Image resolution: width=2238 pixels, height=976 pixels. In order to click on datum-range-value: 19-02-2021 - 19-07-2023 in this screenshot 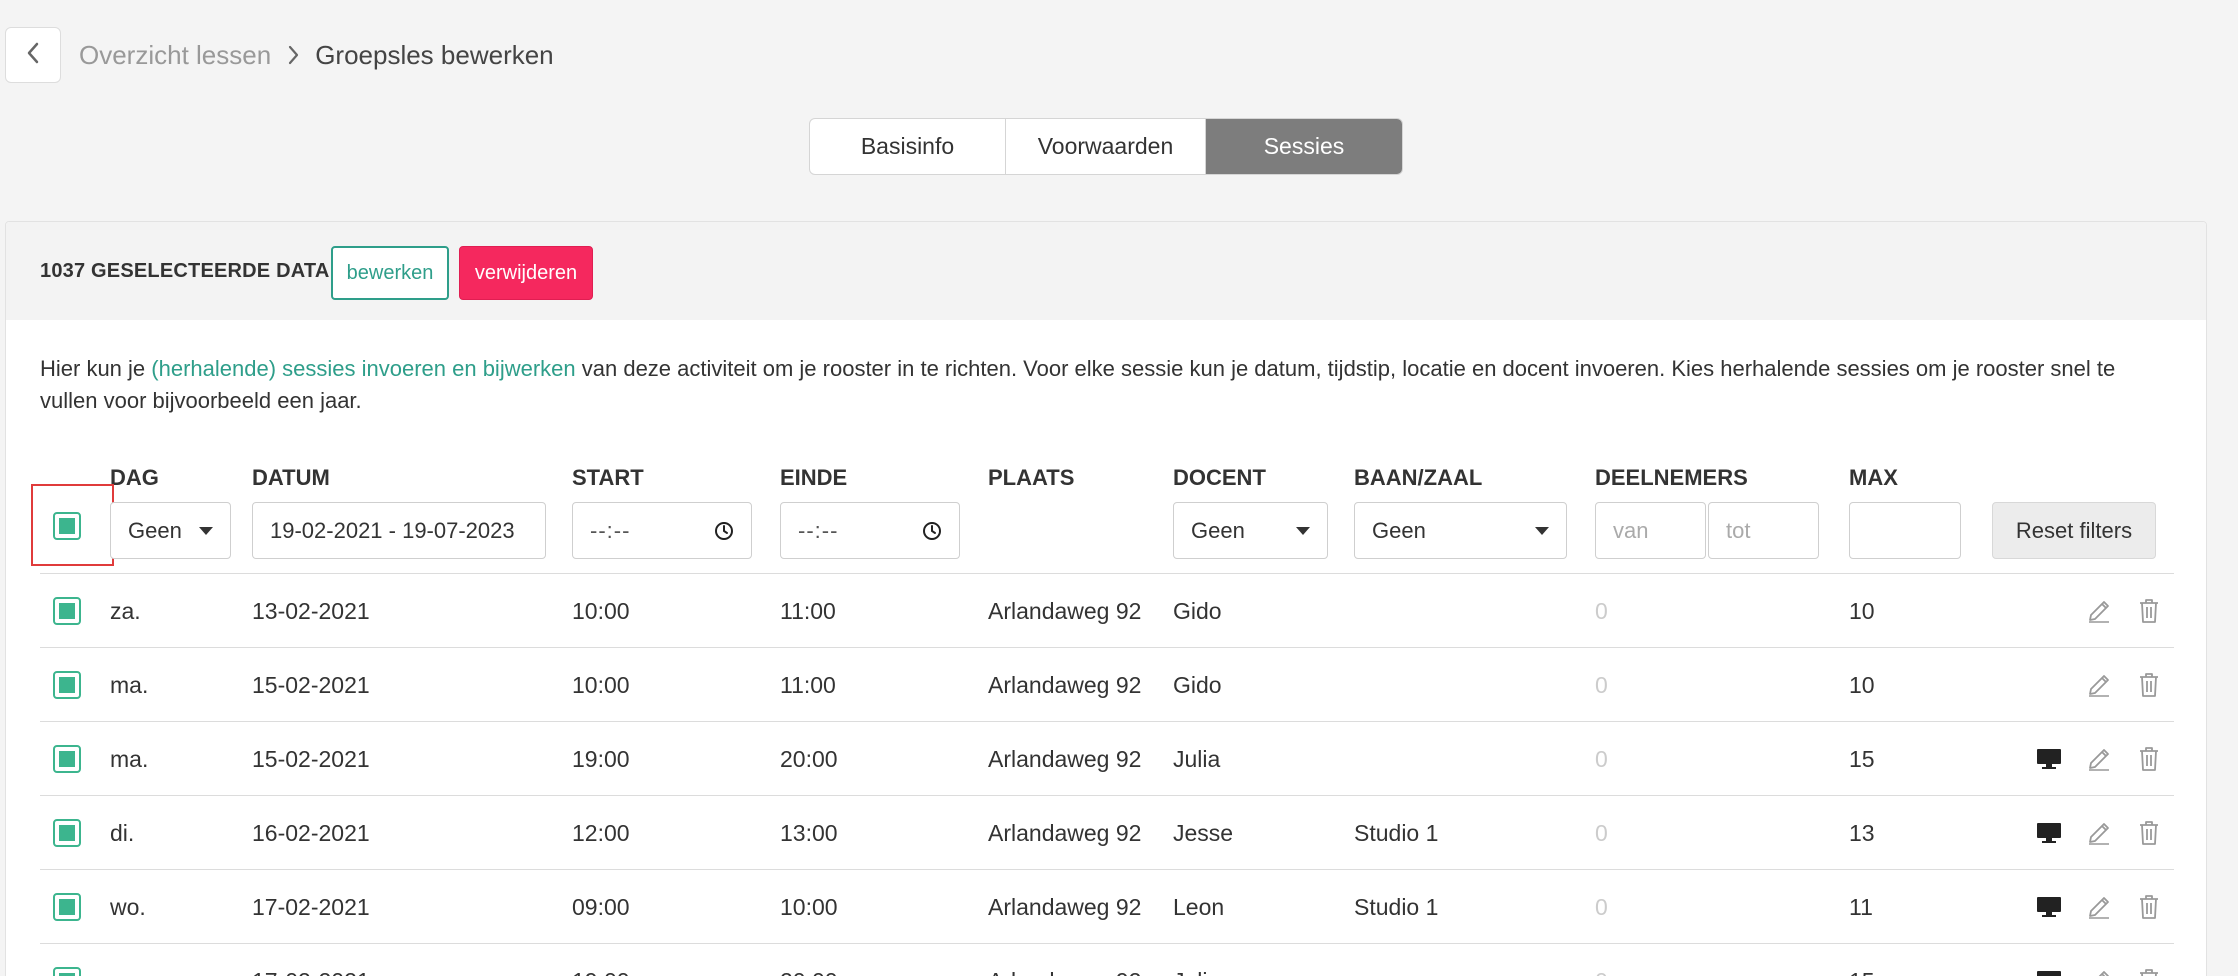, I will do `click(392, 530)`.